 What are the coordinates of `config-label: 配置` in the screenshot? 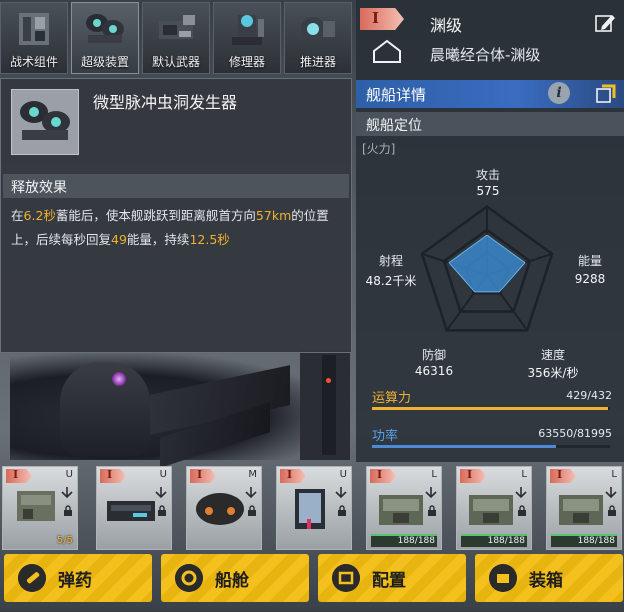 It's located at (389, 581).